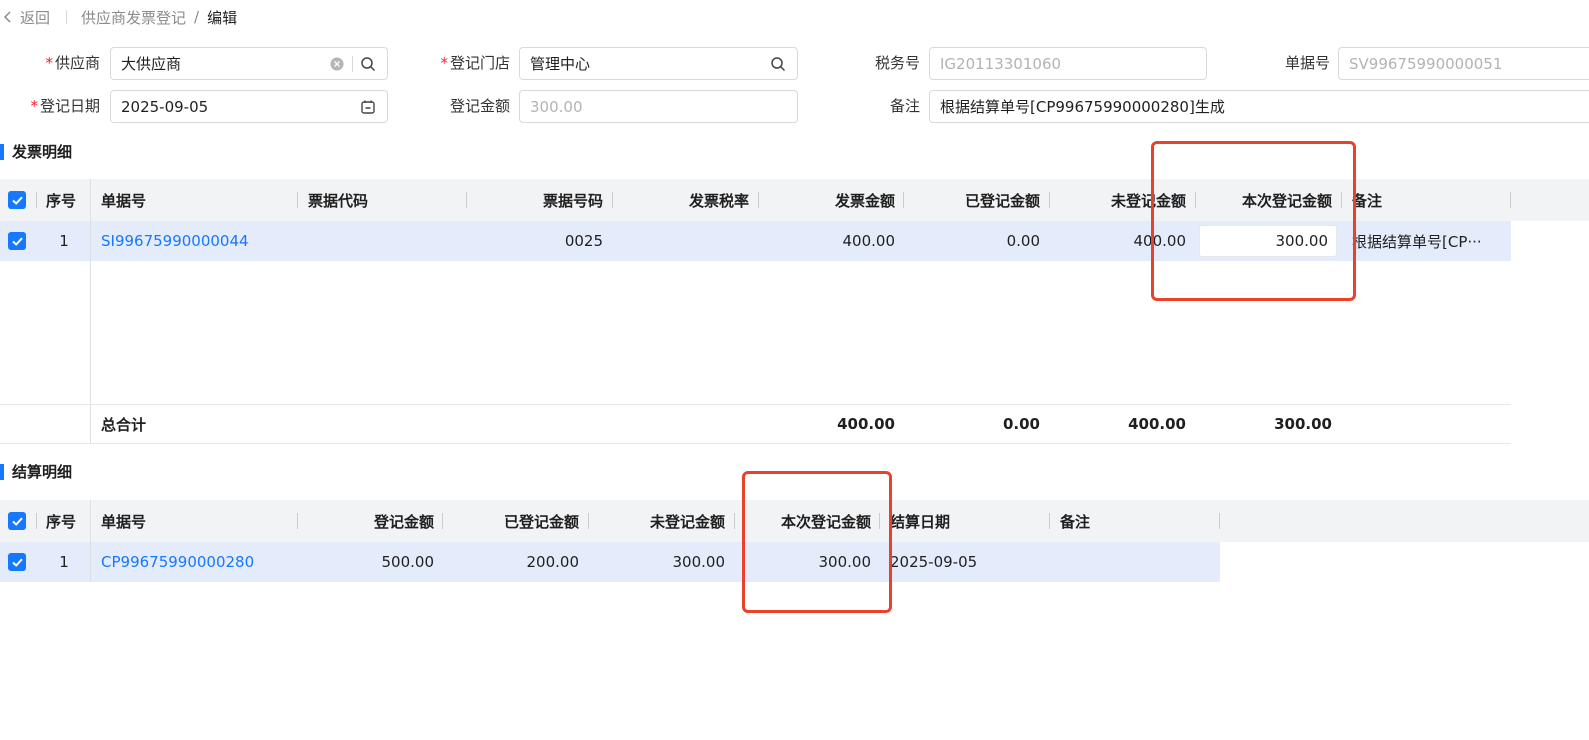 The height and width of the screenshot is (740, 1589). What do you see at coordinates (35, 17) in the screenshot?
I see `back-label: 返回` at bounding box center [35, 17].